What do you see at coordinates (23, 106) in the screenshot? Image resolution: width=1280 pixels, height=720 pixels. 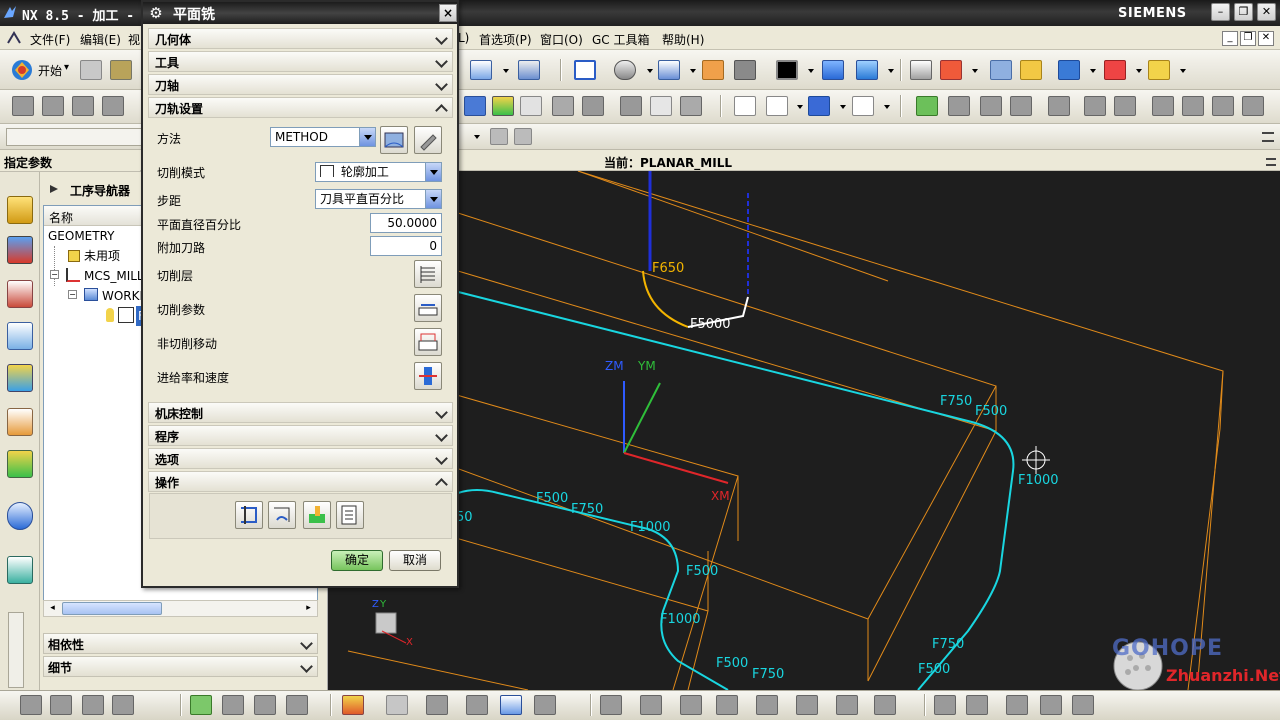 I see `create-program-icon` at bounding box center [23, 106].